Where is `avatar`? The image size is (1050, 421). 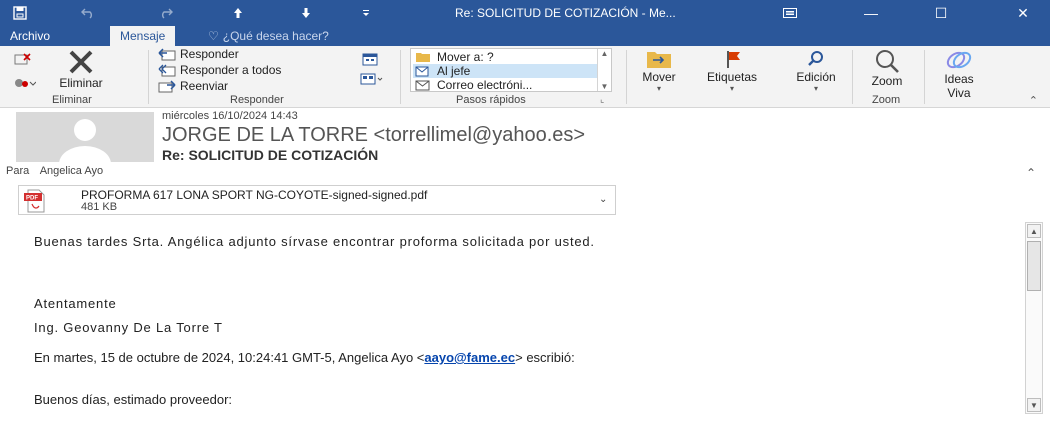
avatar is located at coordinates (85, 137).